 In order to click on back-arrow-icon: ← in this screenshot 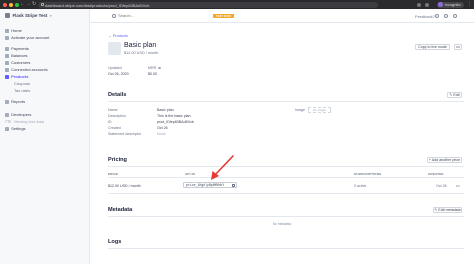, I will do `click(22, 4)`.